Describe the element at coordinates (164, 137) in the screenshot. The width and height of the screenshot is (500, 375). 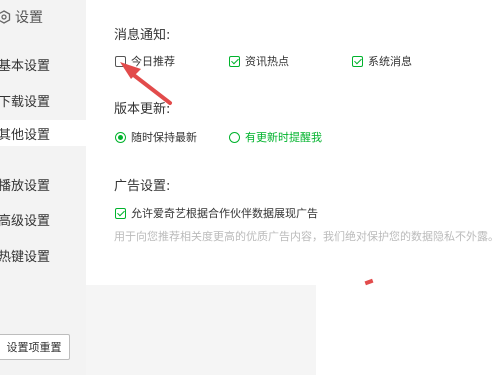
I see `option-label: 随时保持最新` at that location.